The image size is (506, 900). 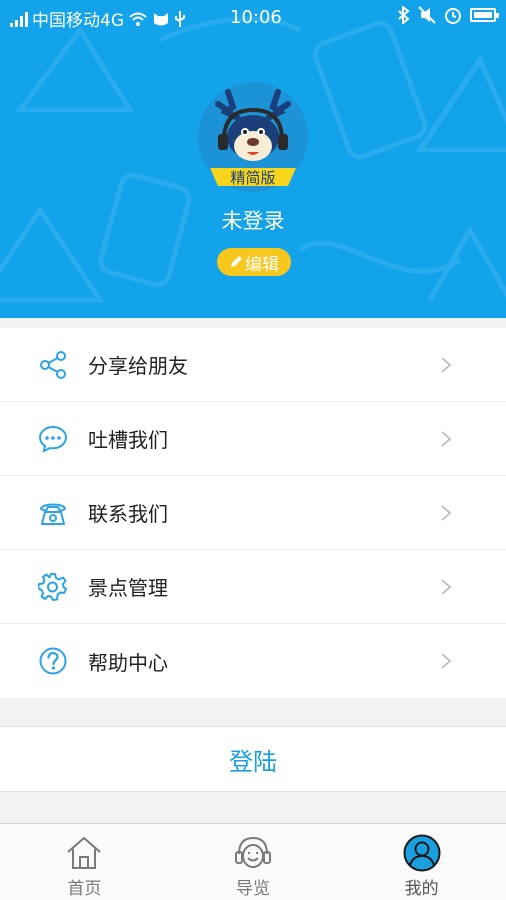 I want to click on menu-item-help: 帮助中心, so click(x=253, y=661).